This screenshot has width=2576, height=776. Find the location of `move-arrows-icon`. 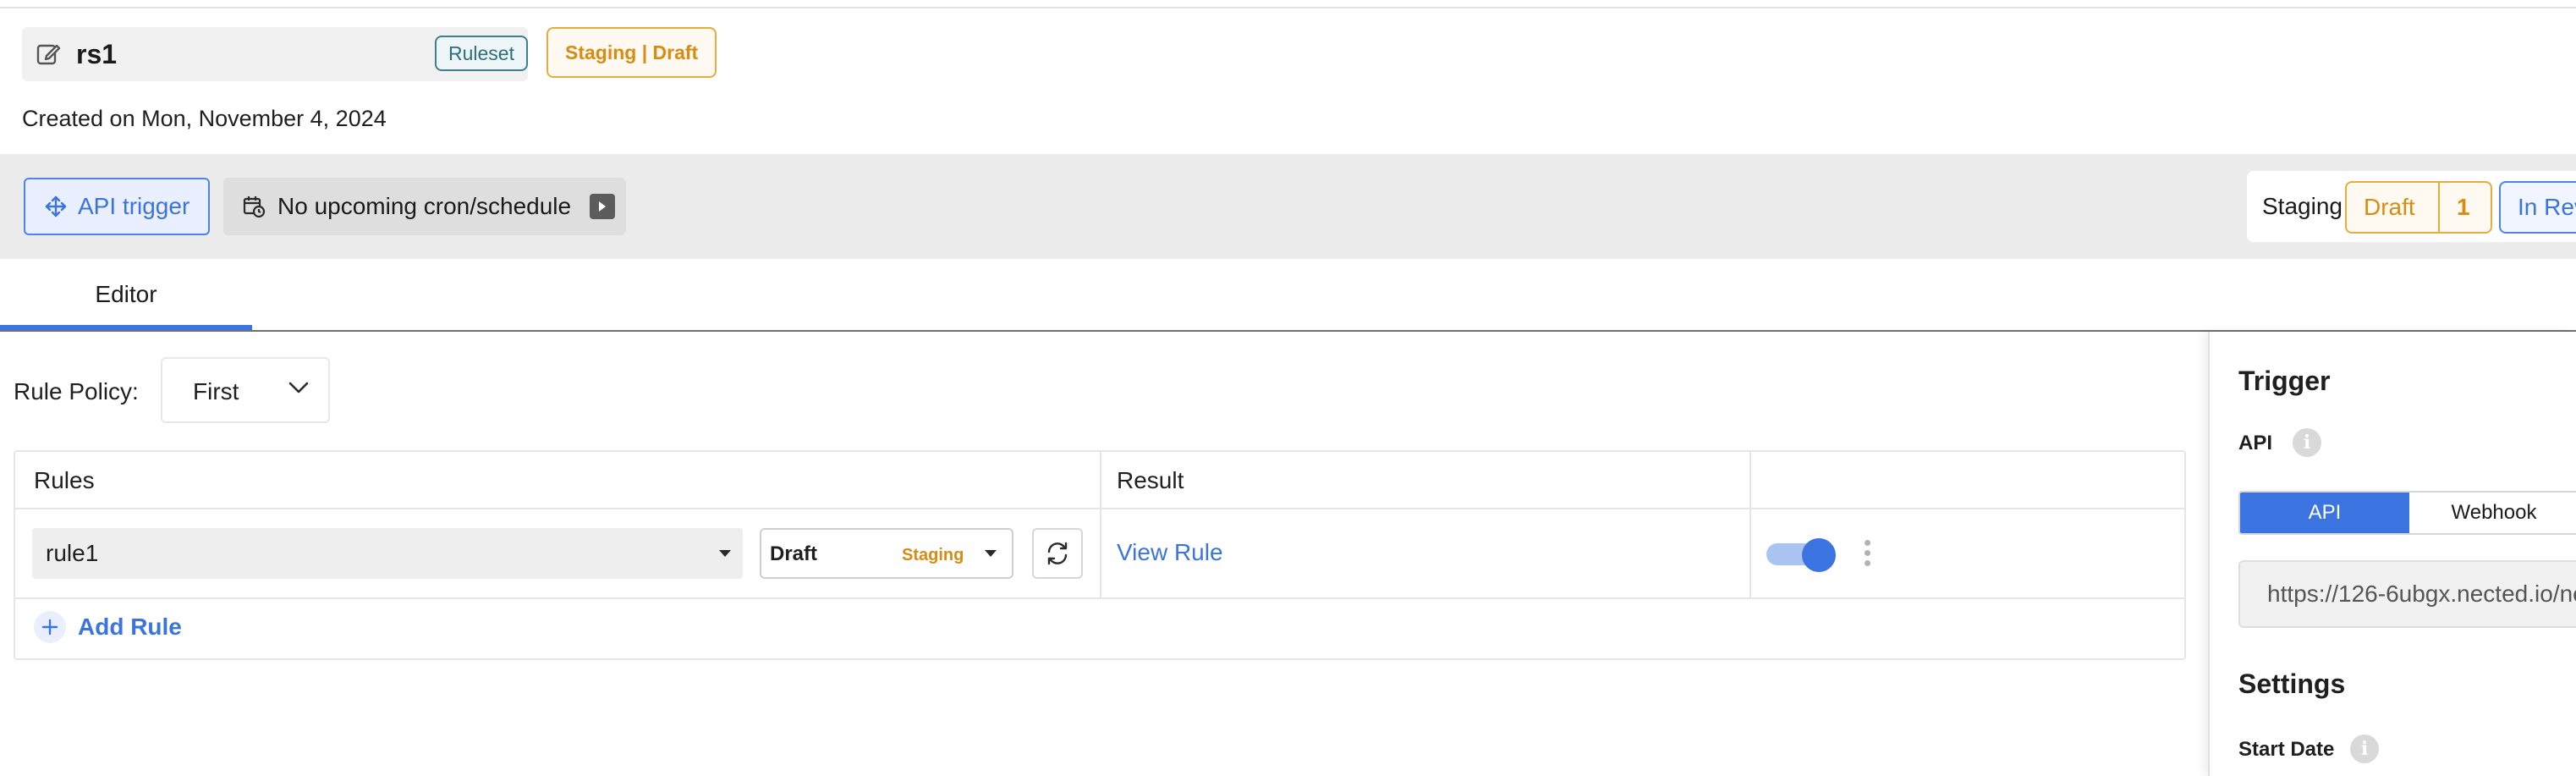

move-arrows-icon is located at coordinates (56, 206).